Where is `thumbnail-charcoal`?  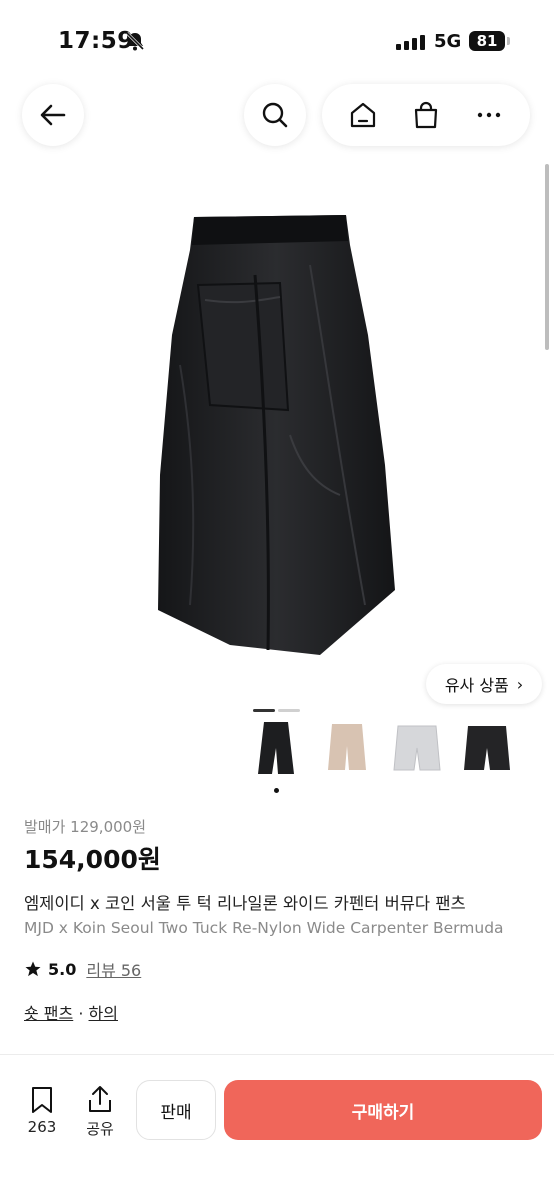
thumbnail-charcoal is located at coordinates (487, 748).